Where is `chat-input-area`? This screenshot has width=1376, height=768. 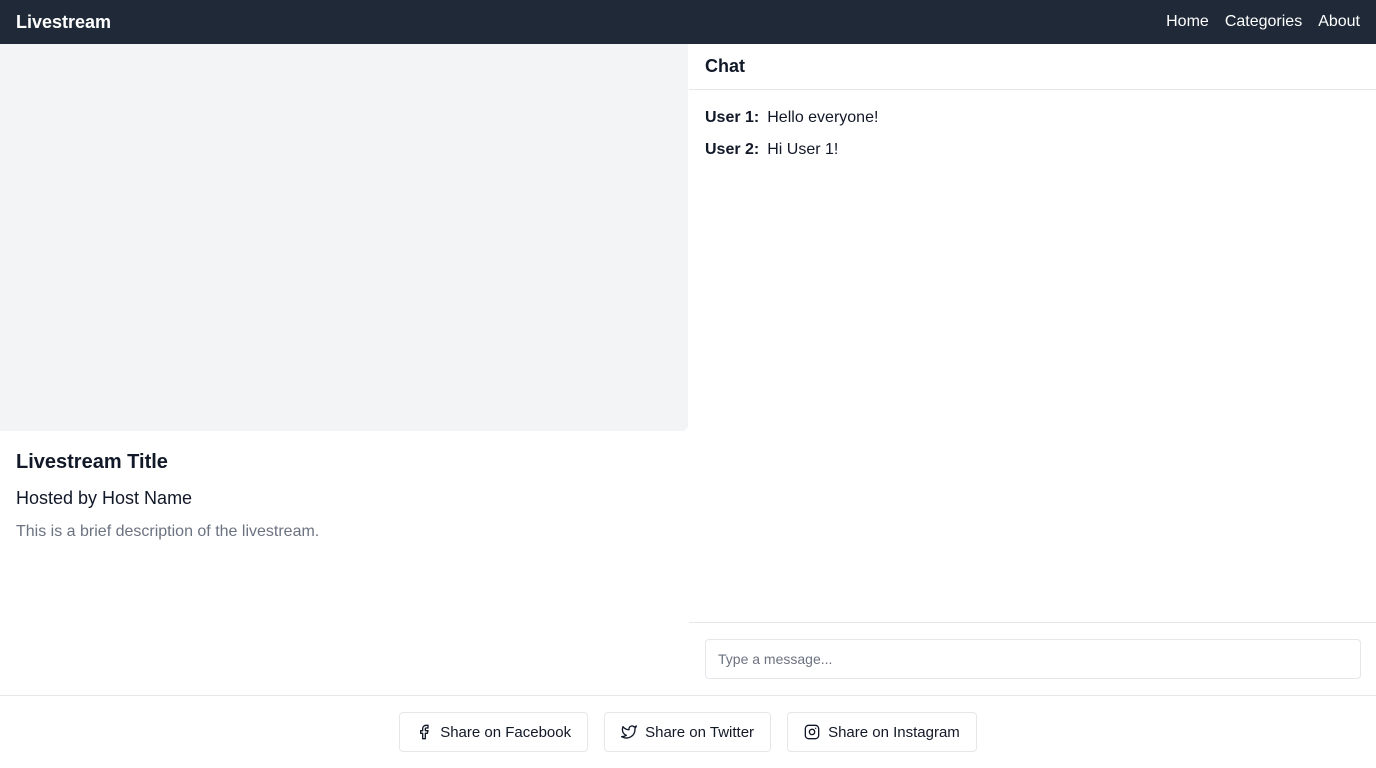 chat-input-area is located at coordinates (1032, 658).